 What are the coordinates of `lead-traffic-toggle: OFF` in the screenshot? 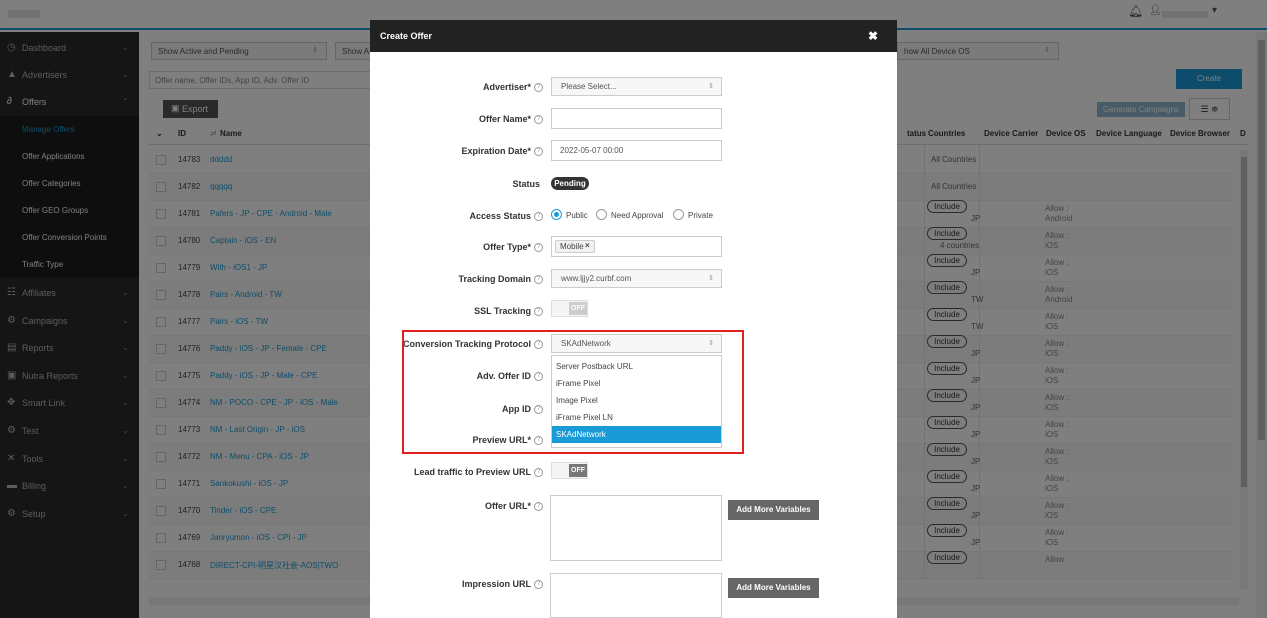 It's located at (569, 470).